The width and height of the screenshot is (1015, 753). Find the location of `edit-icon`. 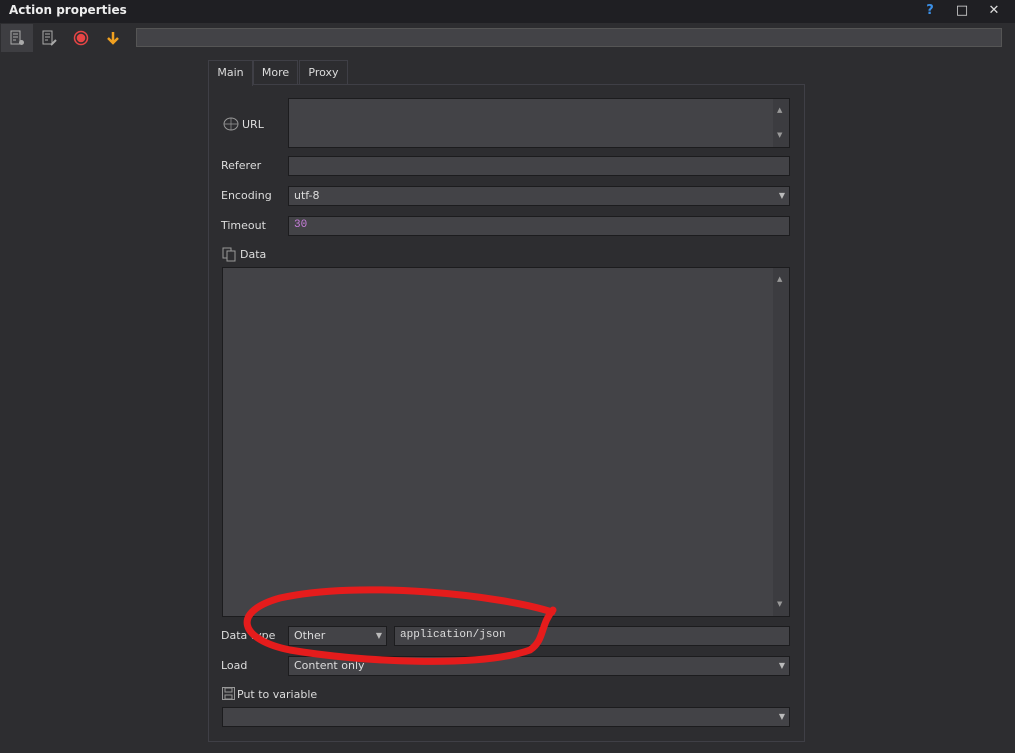

edit-icon is located at coordinates (49, 38).